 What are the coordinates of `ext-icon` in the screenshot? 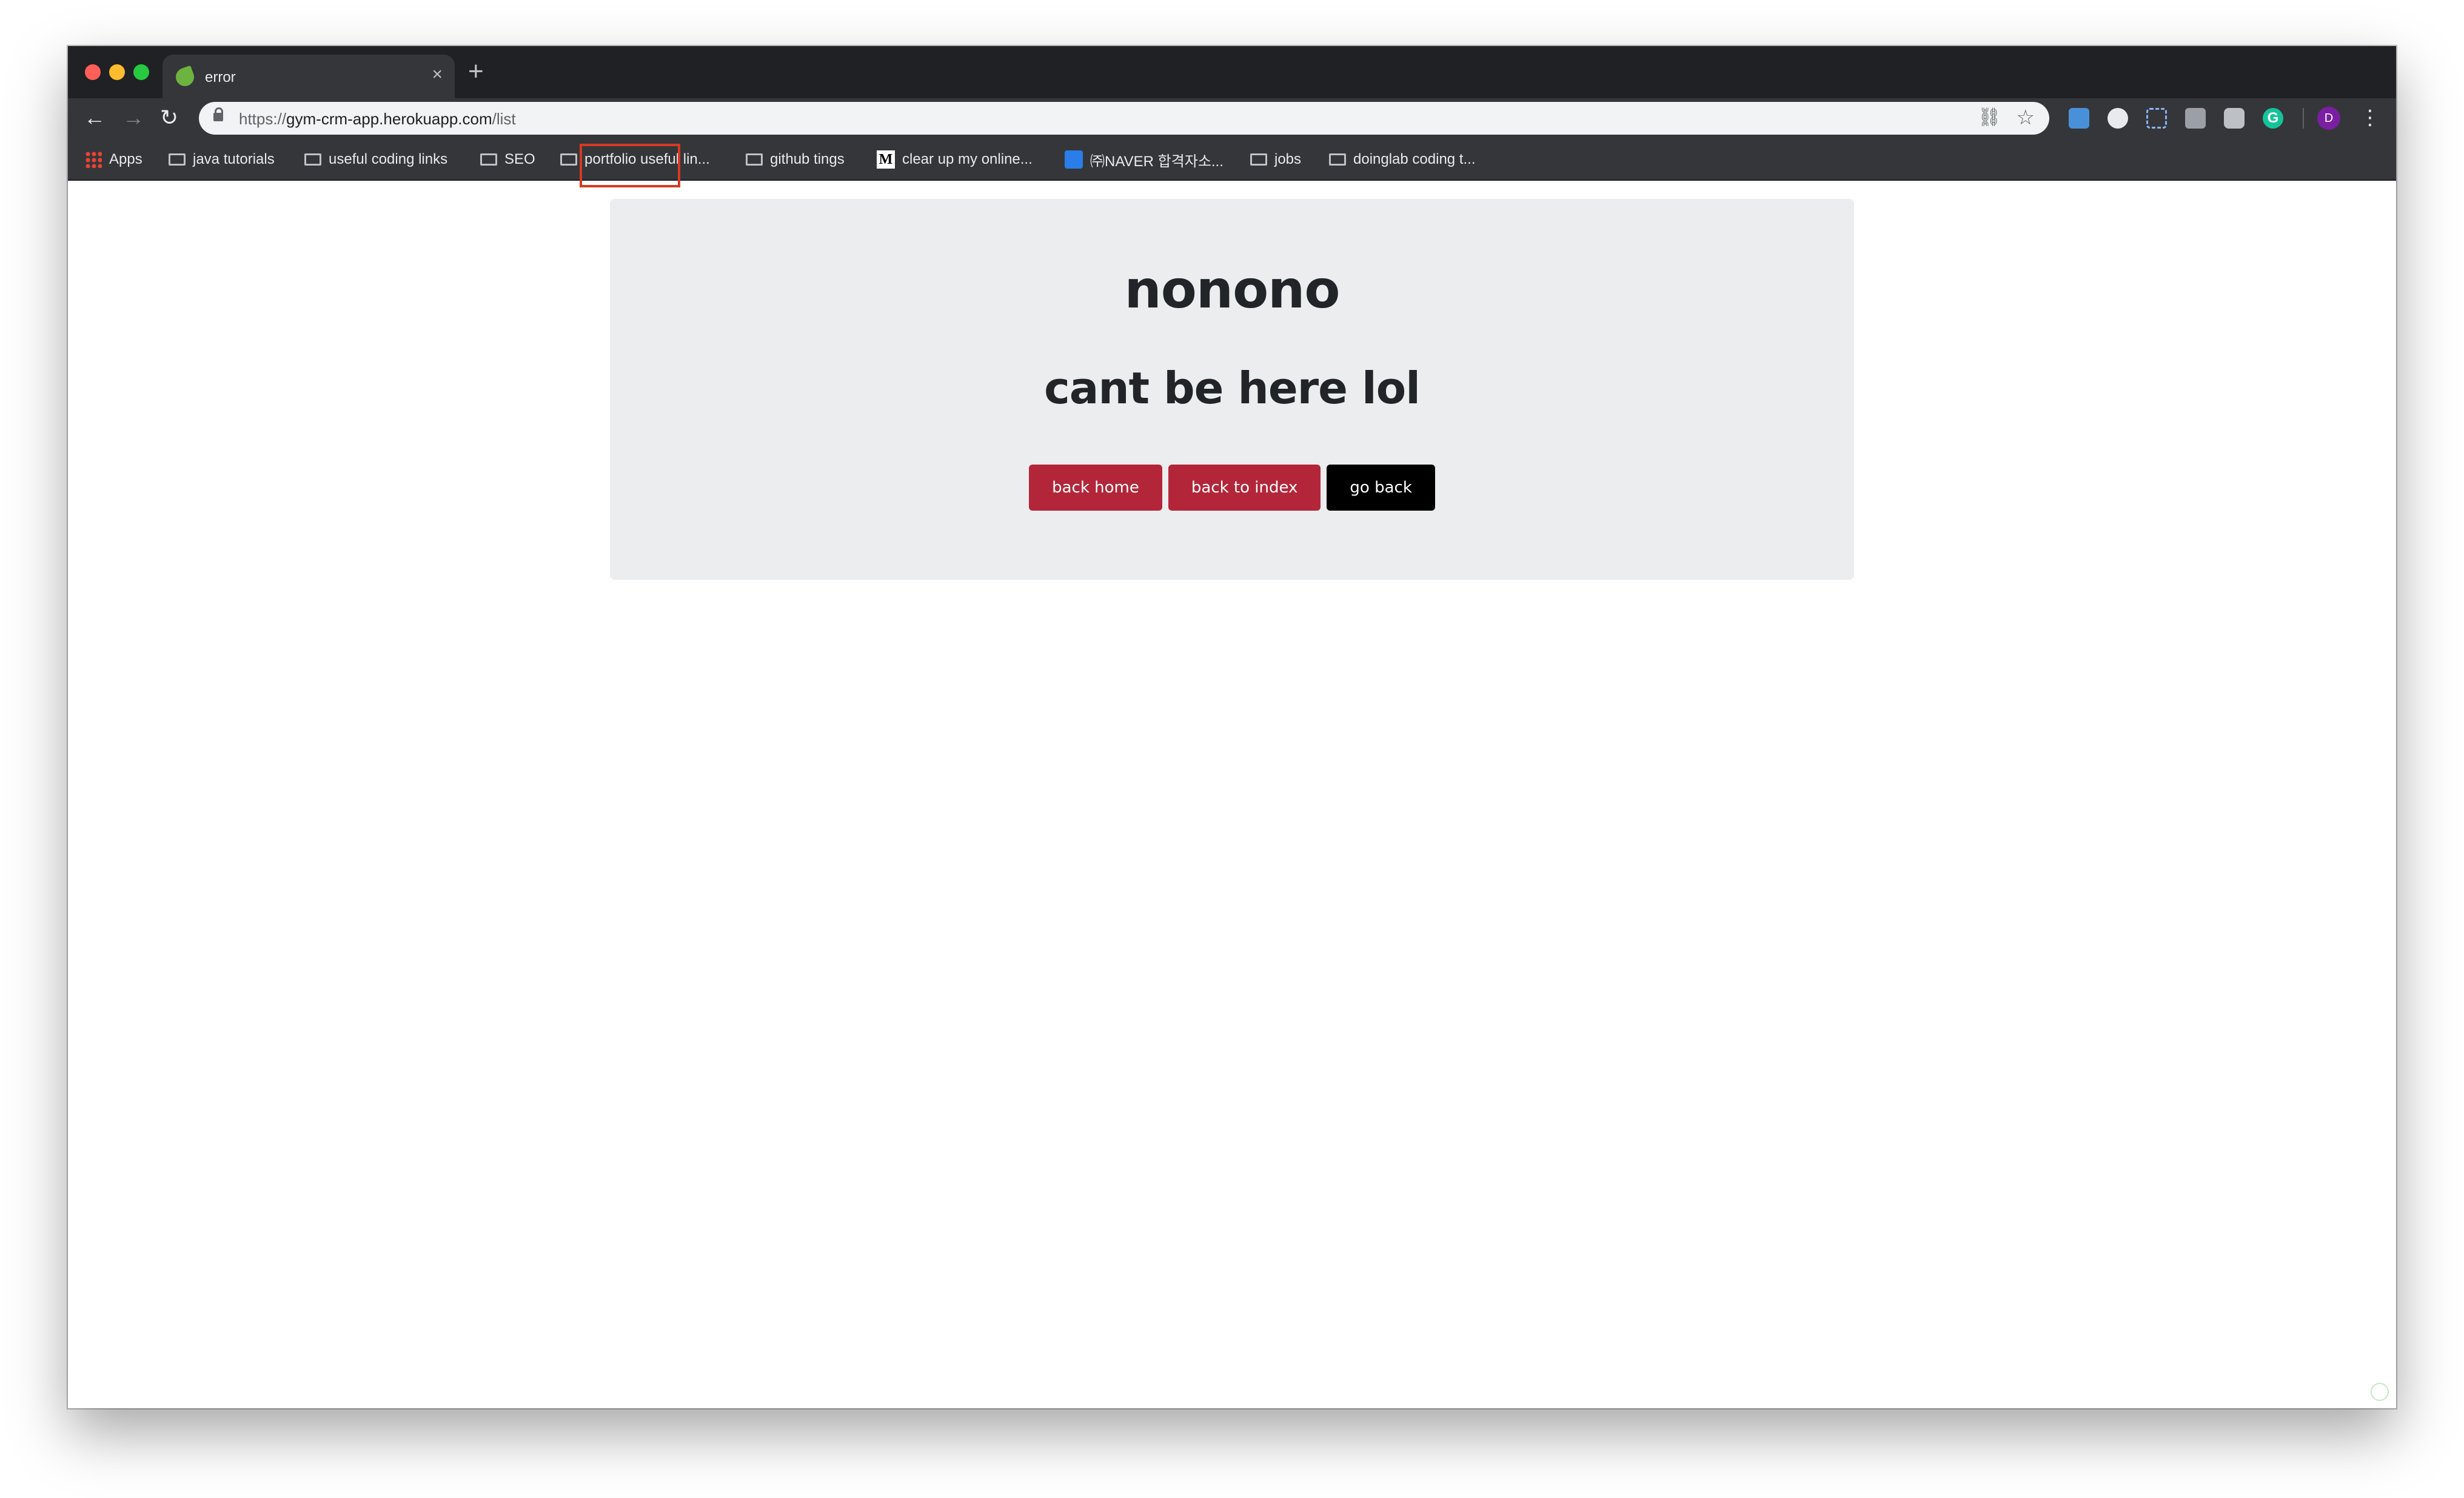 It's located at (2195, 118).